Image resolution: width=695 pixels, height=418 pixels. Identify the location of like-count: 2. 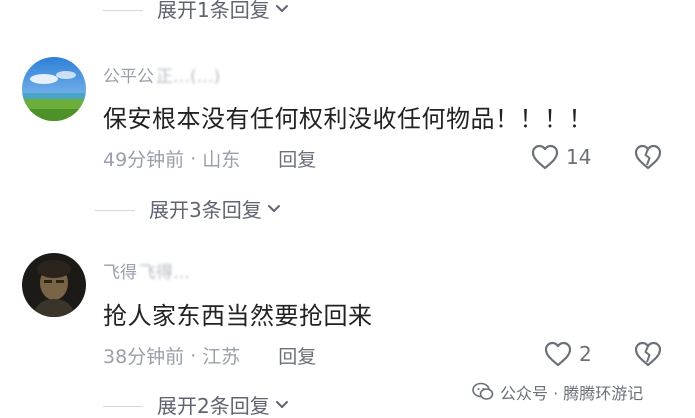
(585, 354).